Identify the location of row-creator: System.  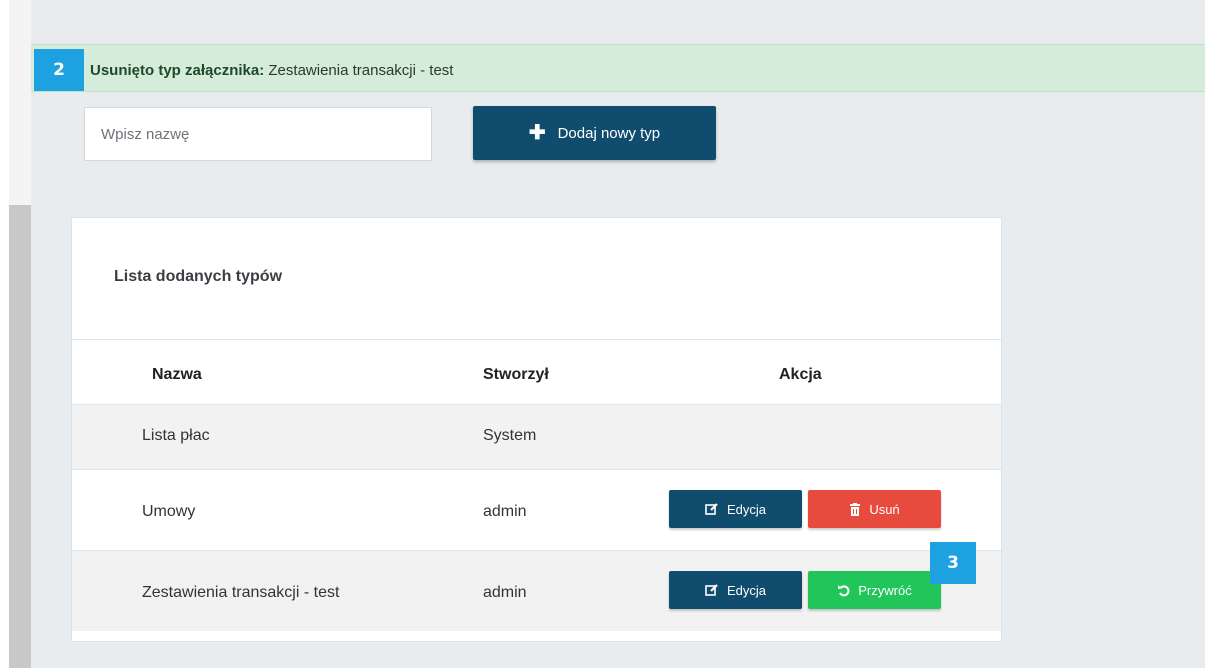
(510, 435).